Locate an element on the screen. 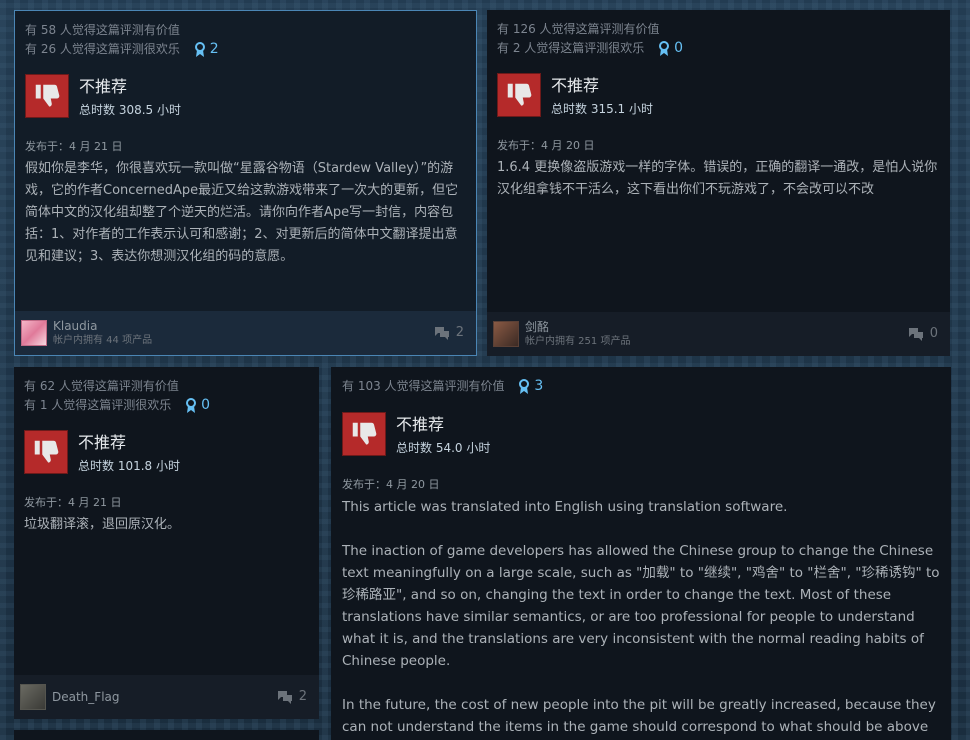  award-badge: 3 is located at coordinates (530, 386).